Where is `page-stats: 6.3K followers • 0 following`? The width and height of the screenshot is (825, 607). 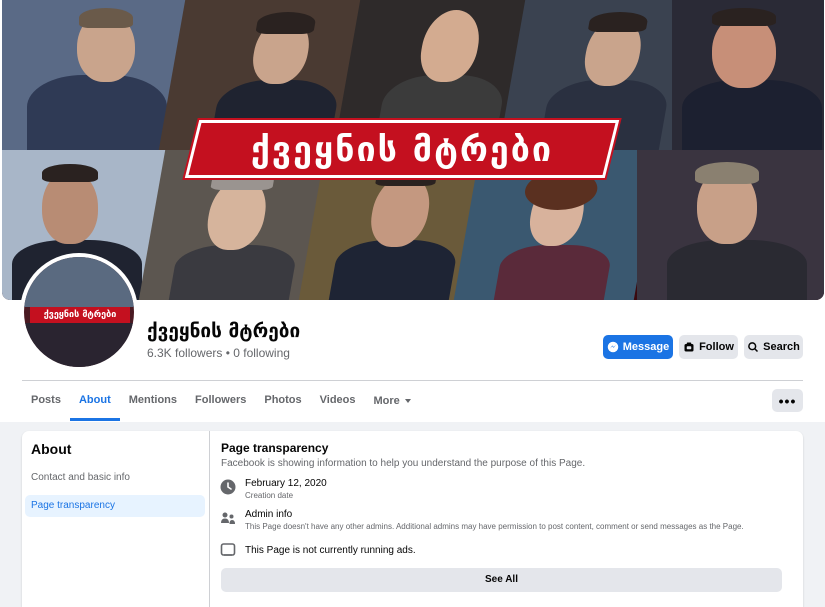 page-stats: 6.3K followers • 0 following is located at coordinates (218, 353).